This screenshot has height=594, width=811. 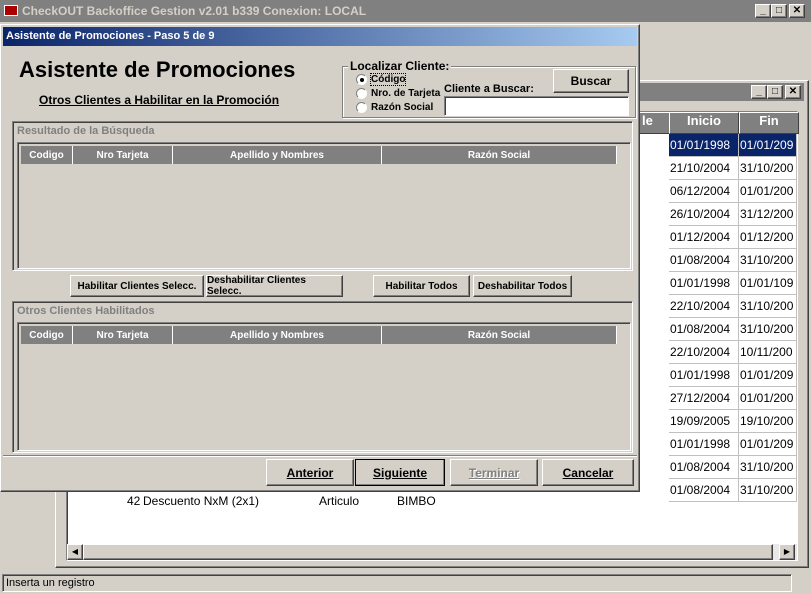 I want to click on locate-option: Código, so click(x=381, y=79).